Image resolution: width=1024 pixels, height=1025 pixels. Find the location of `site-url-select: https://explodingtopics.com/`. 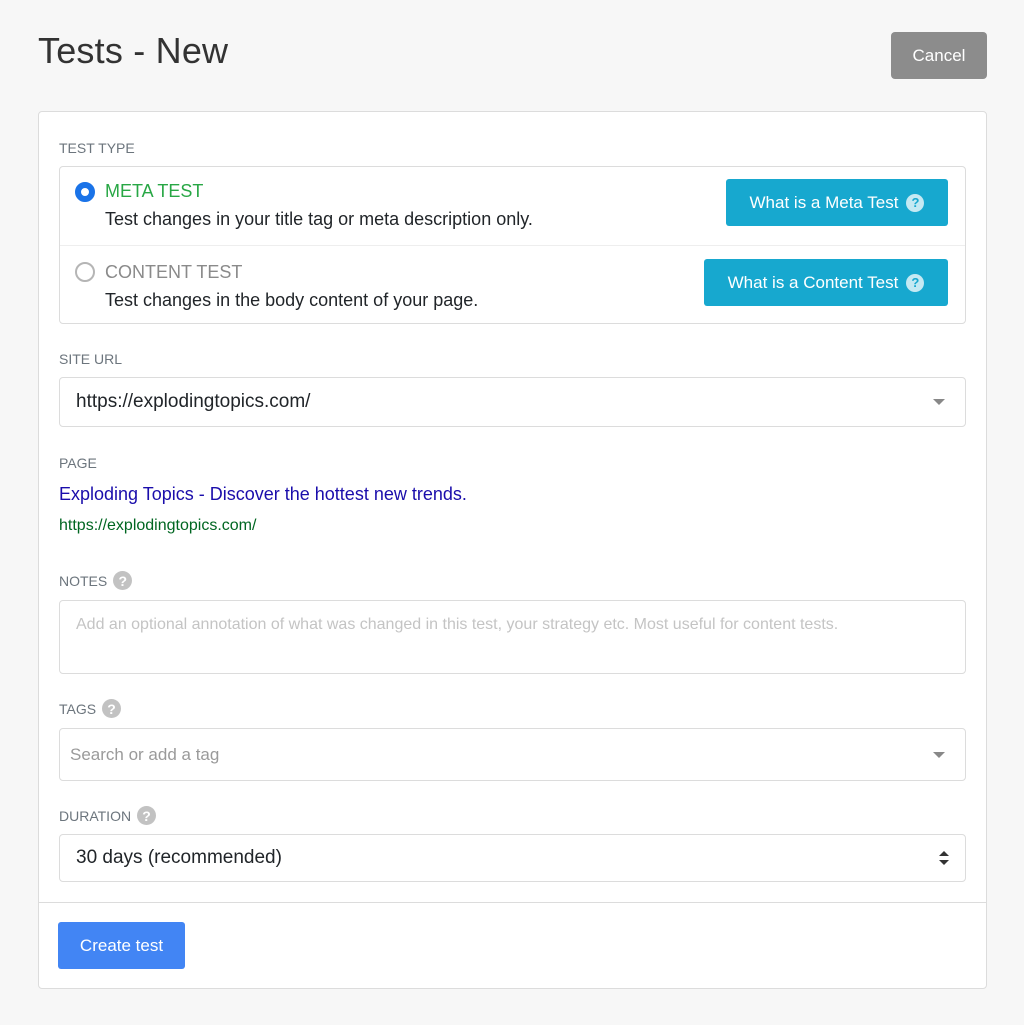

site-url-select: https://explodingtopics.com/ is located at coordinates (512, 402).